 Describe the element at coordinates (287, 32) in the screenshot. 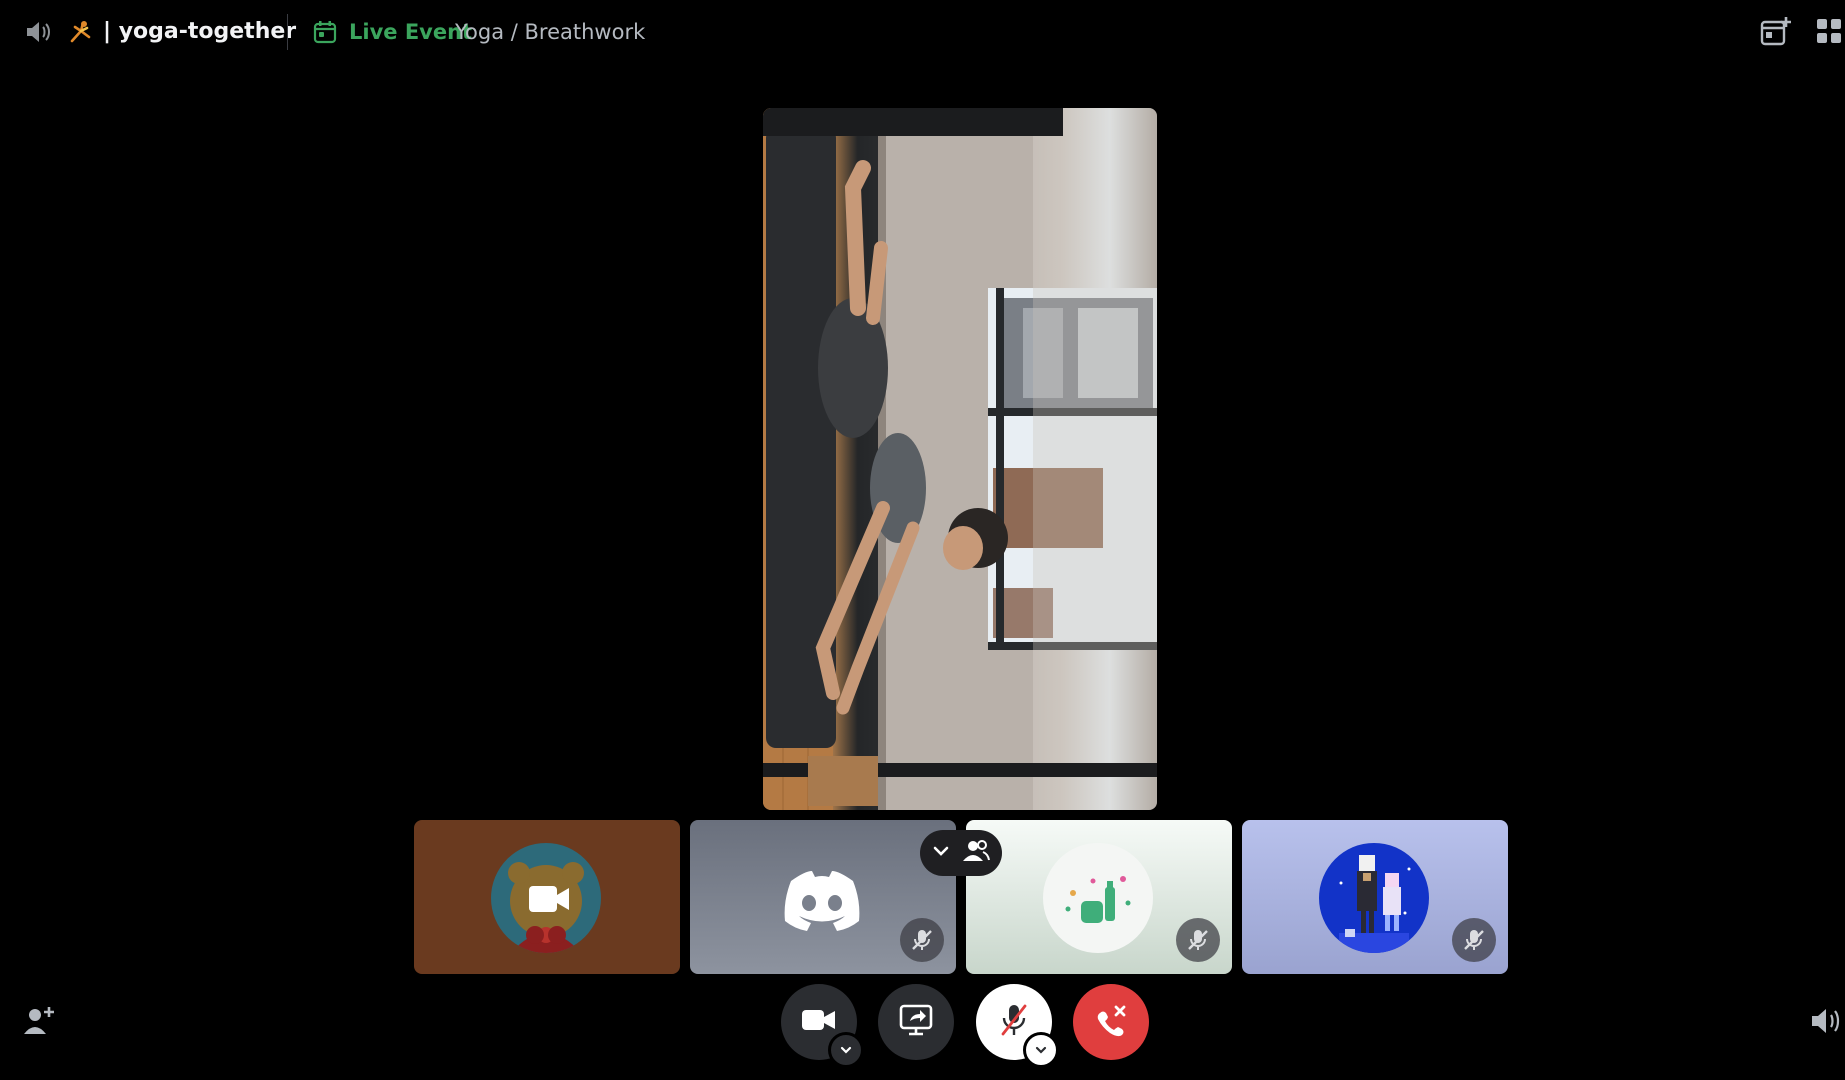

I see `header-divider` at that location.